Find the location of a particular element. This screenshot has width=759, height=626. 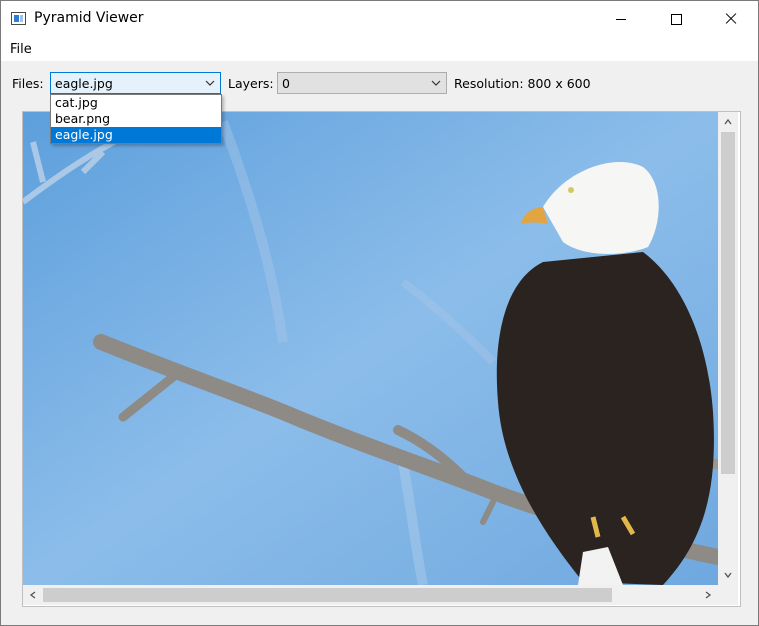

maximize-button is located at coordinates (676, 19).